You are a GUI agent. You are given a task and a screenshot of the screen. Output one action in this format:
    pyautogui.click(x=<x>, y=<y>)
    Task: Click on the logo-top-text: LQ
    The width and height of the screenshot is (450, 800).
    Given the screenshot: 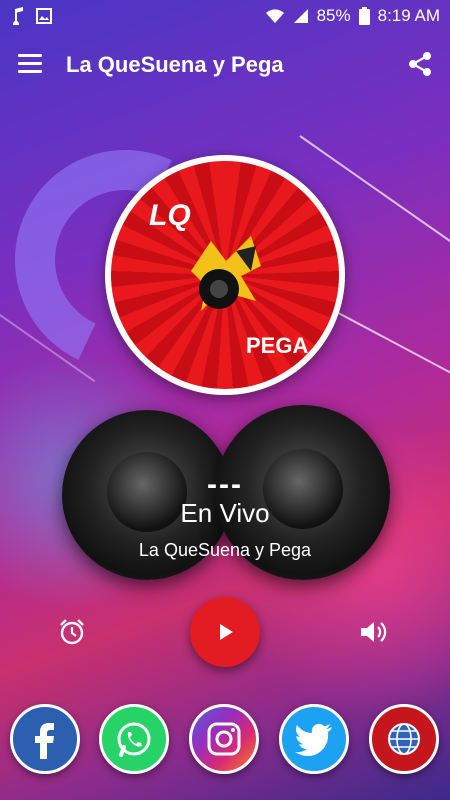 What is the action you would take?
    pyautogui.click(x=170, y=215)
    